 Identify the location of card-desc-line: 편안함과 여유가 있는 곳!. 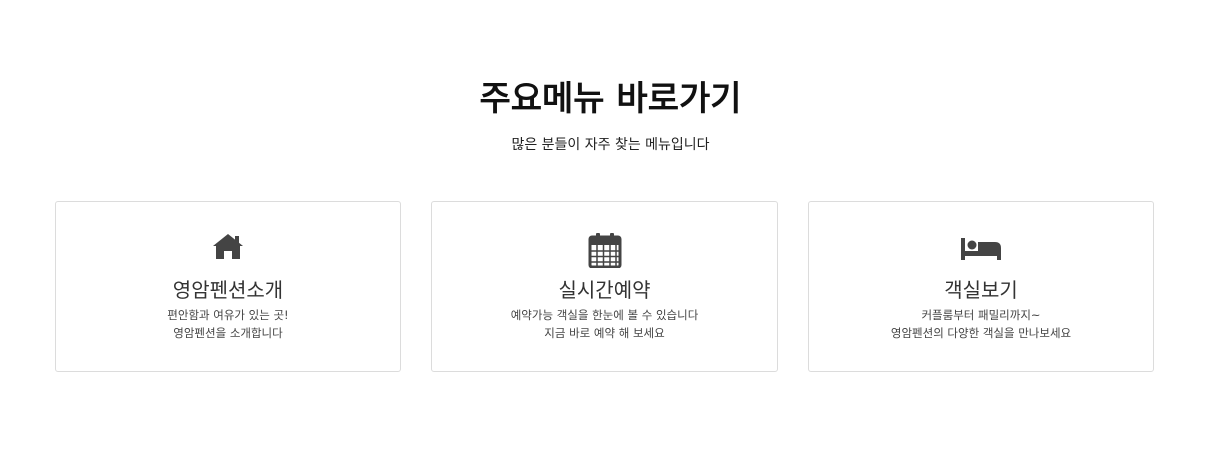
(228, 315).